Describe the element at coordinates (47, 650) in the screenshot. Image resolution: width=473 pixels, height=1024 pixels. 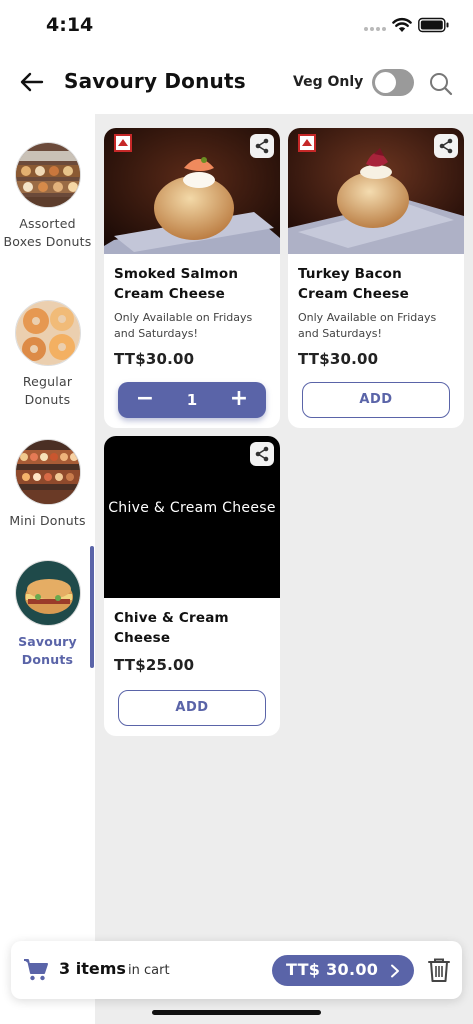
I see `sidebar-item-label: Savoury Donuts` at that location.